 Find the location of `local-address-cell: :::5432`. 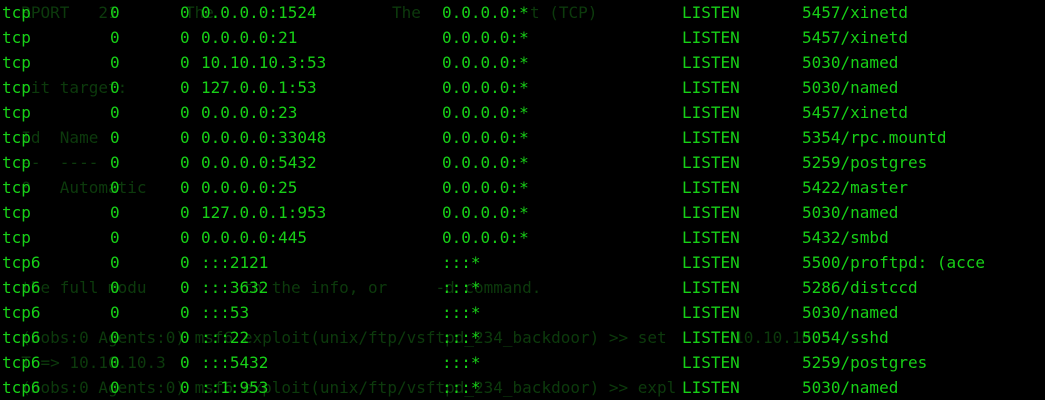

local-address-cell: :::5432 is located at coordinates (235, 362).